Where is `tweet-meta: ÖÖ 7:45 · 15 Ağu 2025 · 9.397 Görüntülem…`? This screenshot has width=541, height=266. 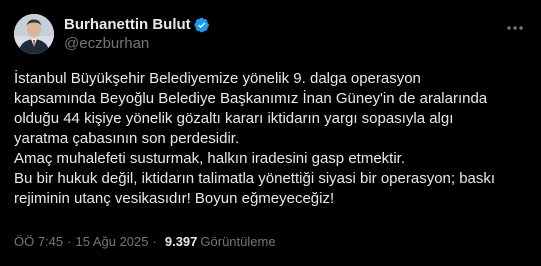
tweet-meta: ÖÖ 7:45 · 15 Ağu 2025 · 9.397 Görüntülem… is located at coordinates (145, 241).